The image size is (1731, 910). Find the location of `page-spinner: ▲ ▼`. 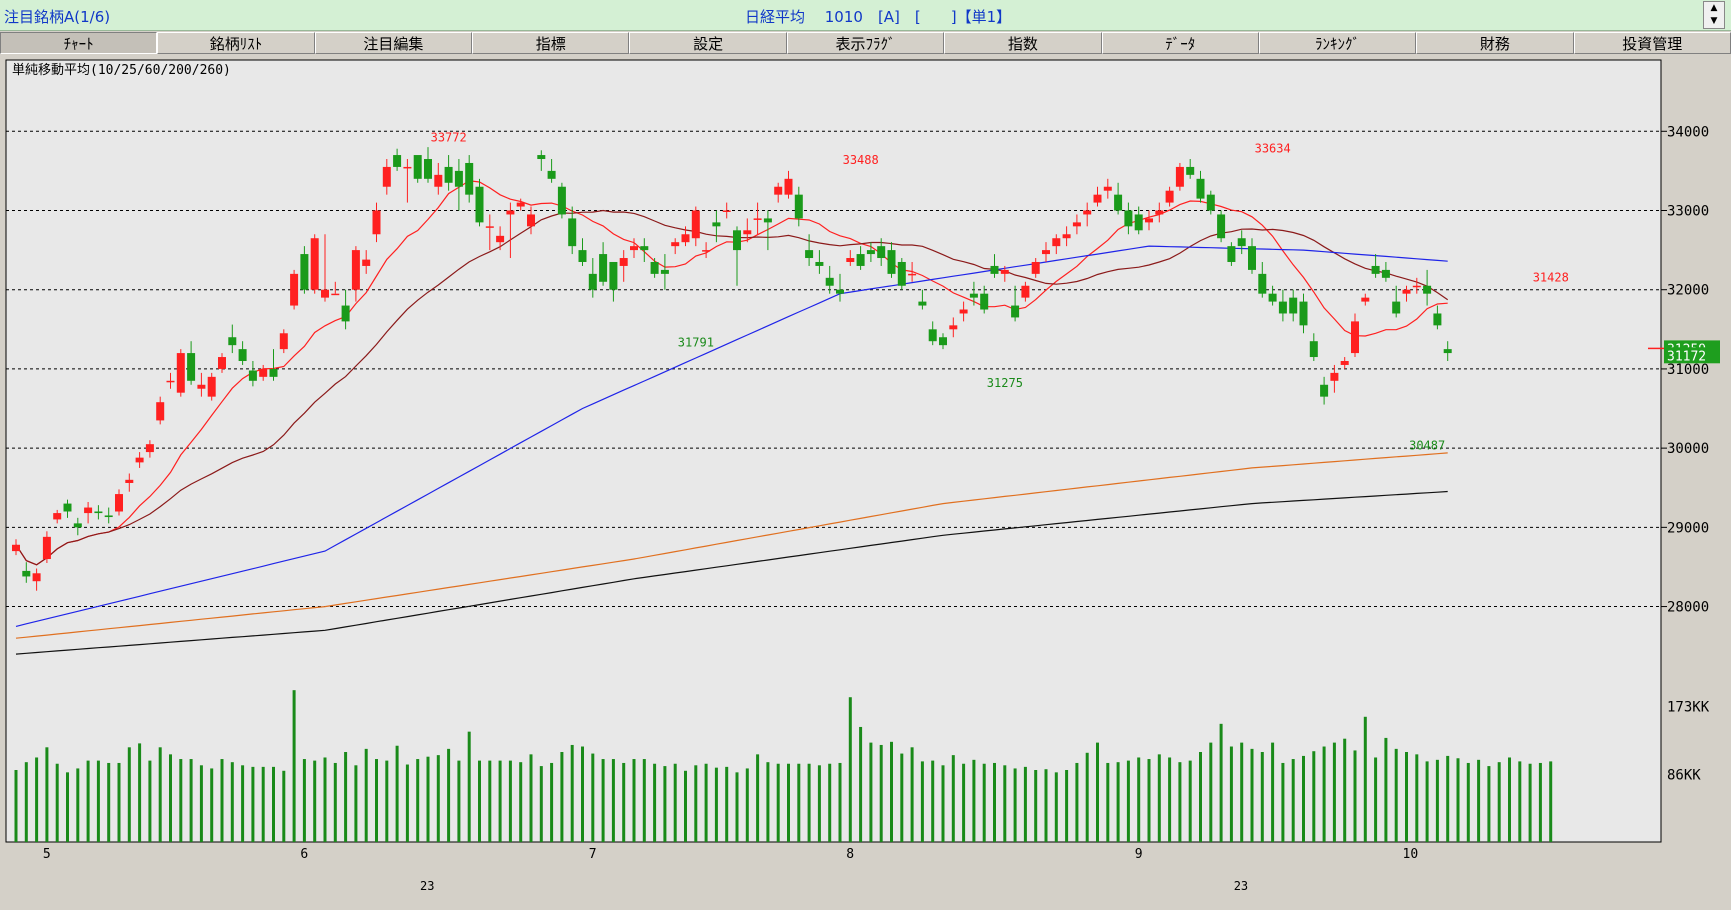

page-spinner: ▲ ▼ is located at coordinates (1714, 15).